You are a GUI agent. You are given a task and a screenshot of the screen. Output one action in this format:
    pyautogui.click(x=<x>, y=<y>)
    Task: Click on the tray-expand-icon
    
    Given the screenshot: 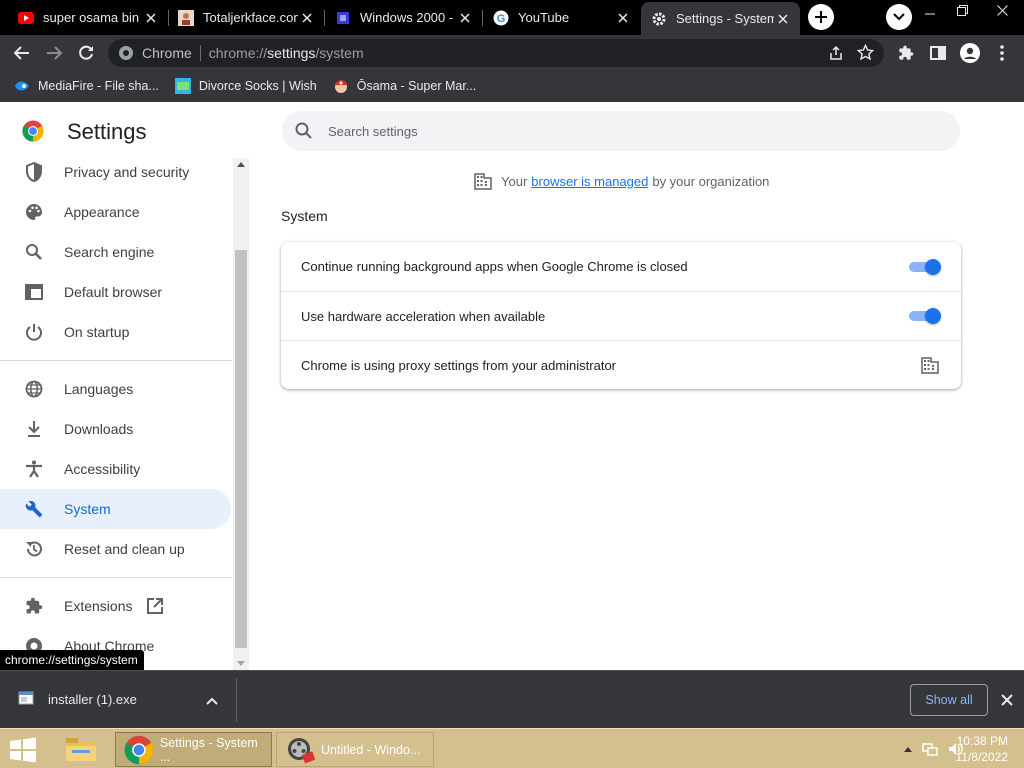 What is the action you would take?
    pyautogui.click(x=908, y=749)
    